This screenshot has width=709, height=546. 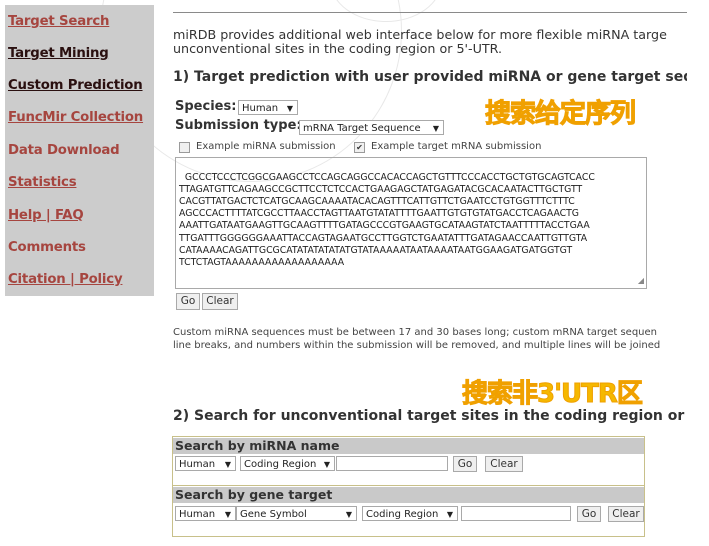 I want to click on species-select: Human ▼, so click(x=268, y=107).